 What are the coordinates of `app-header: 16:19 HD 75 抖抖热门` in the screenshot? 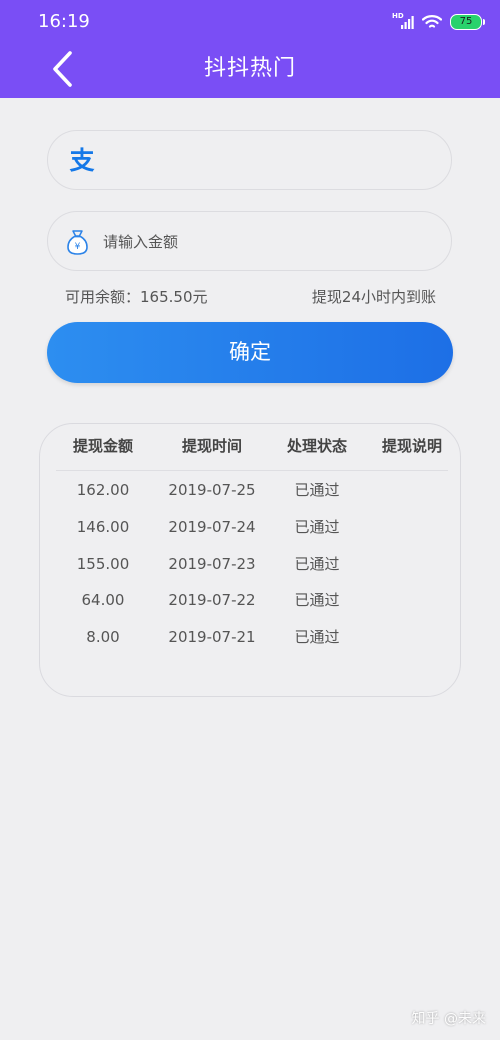 It's located at (250, 49).